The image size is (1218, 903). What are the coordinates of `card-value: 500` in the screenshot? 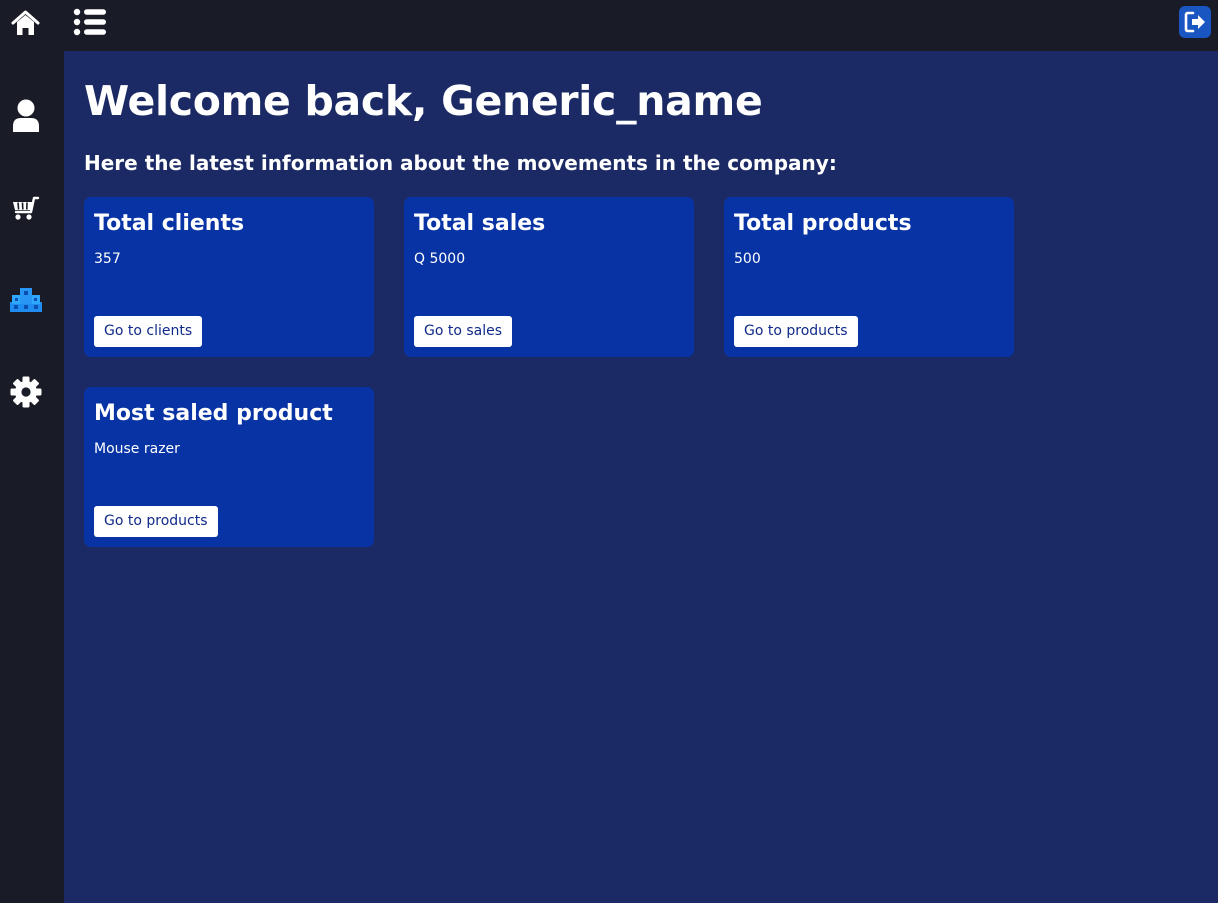 It's located at (747, 259).